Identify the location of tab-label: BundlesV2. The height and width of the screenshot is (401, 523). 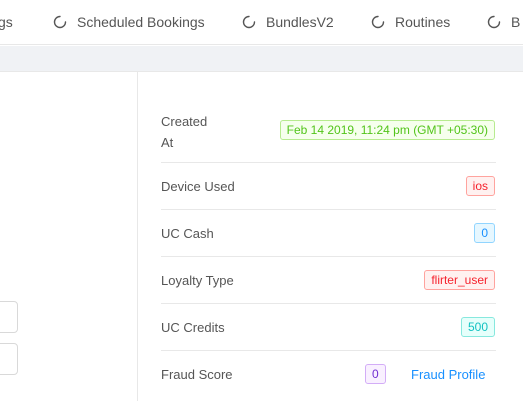
(300, 22).